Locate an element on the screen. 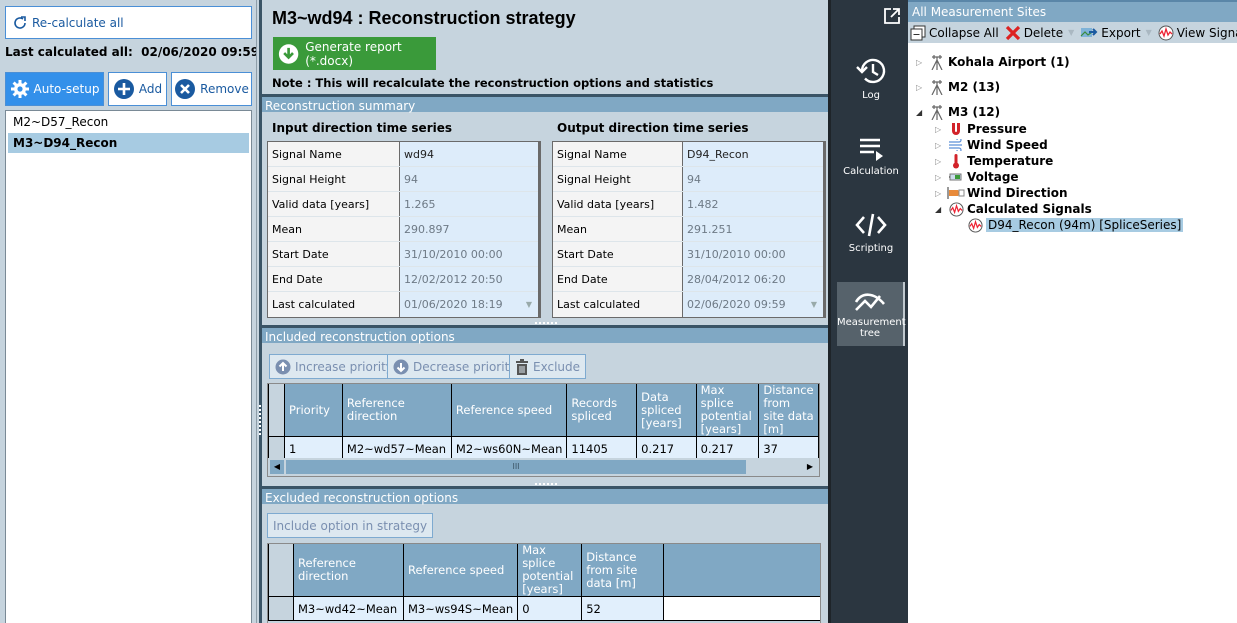 The width and height of the screenshot is (1237, 623). kv-value: 290.897 is located at coordinates (469, 229).